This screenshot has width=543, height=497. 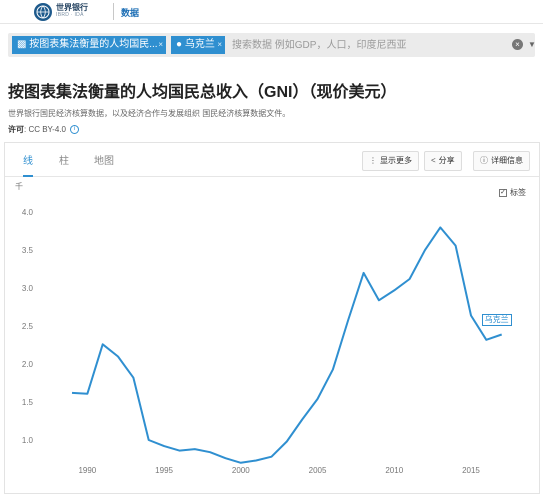 I want to click on country-chip: ● 乌克兰 ×, so click(x=198, y=45).